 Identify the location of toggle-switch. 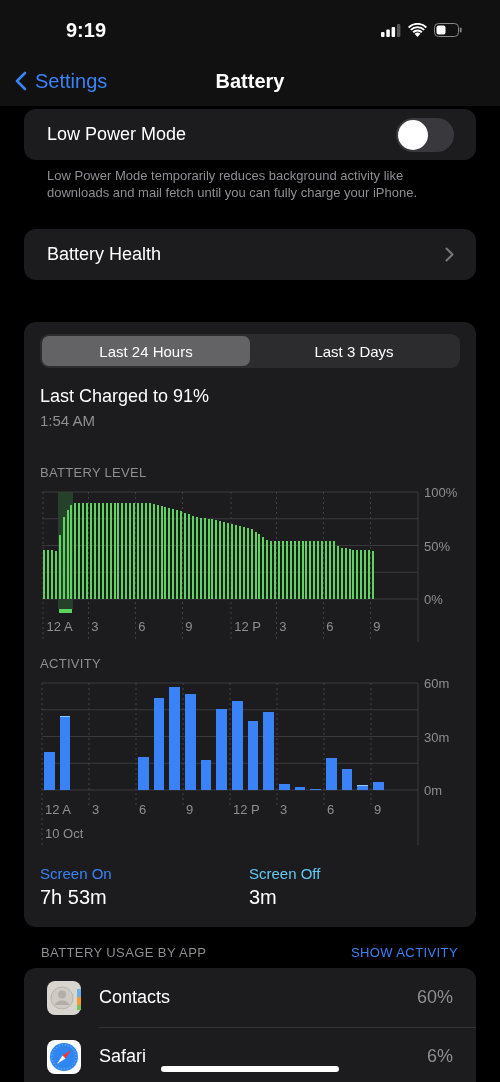
(425, 134).